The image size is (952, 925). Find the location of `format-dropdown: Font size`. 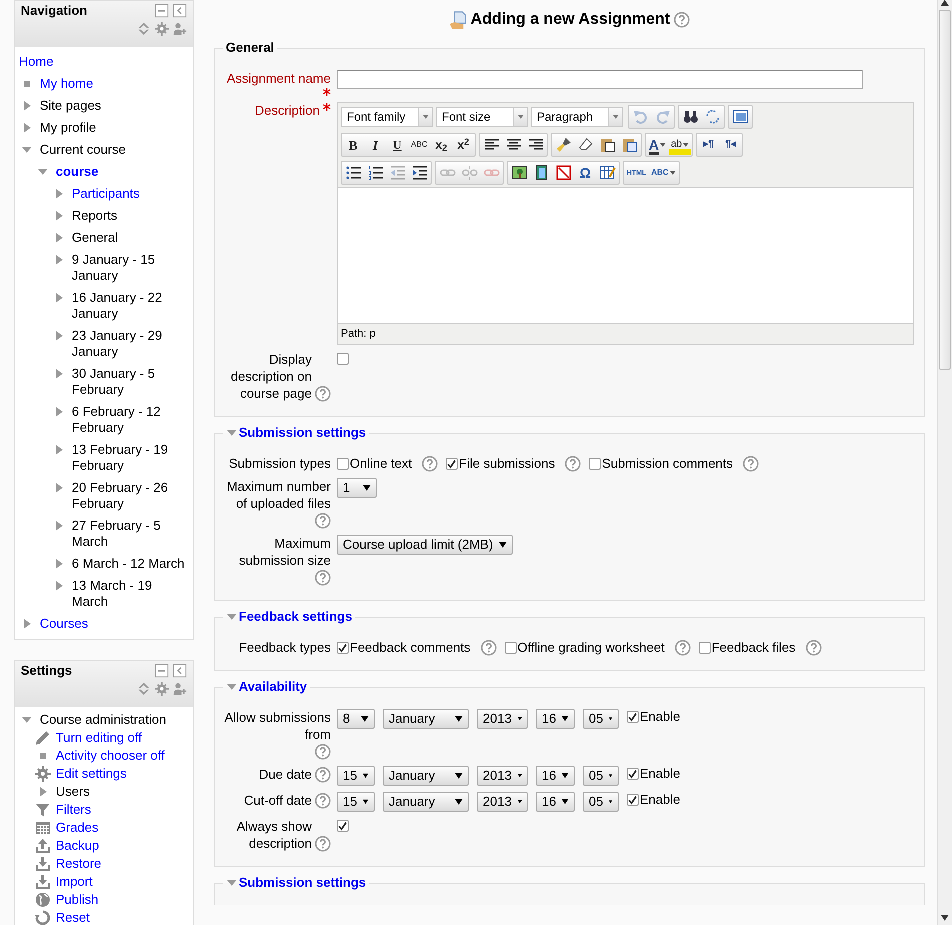

format-dropdown: Font size is located at coordinates (482, 117).